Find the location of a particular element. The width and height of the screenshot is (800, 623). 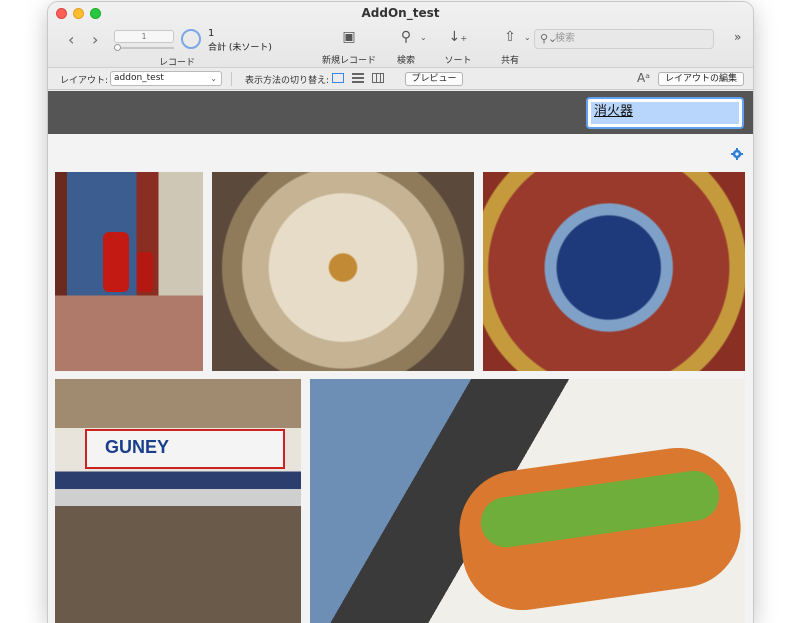

form-view-icon is located at coordinates (338, 78).